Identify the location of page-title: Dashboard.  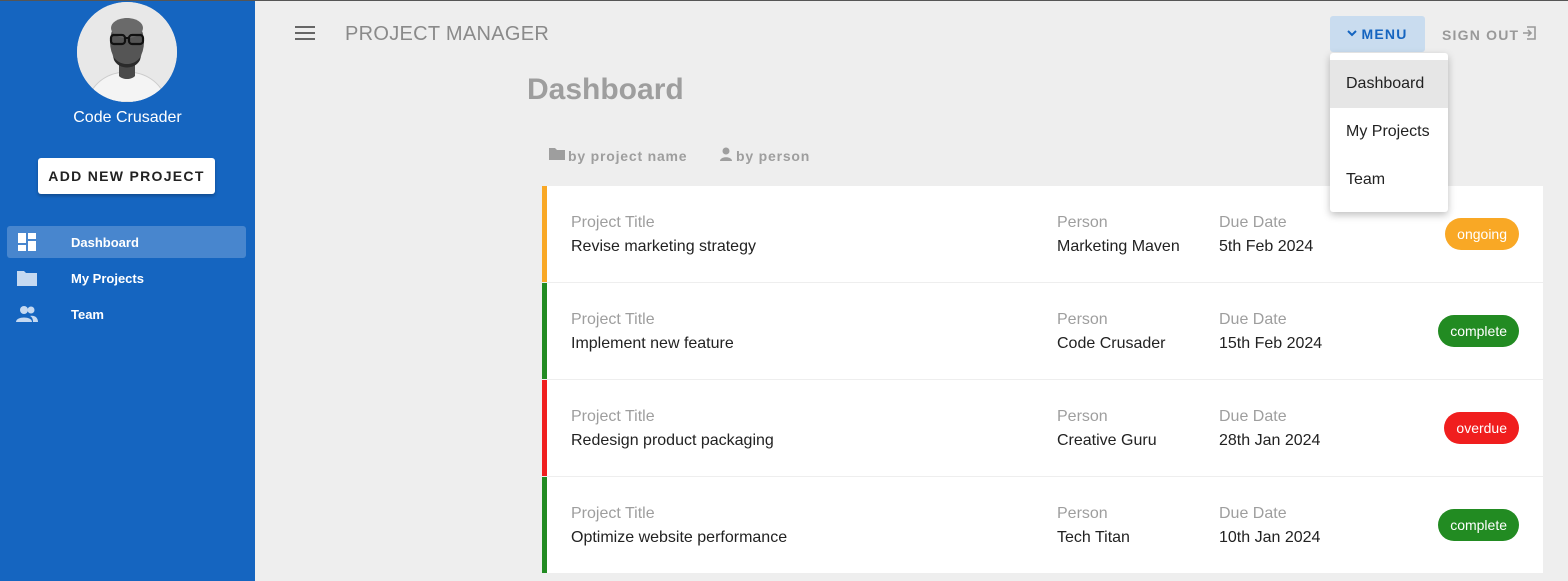
(605, 89).